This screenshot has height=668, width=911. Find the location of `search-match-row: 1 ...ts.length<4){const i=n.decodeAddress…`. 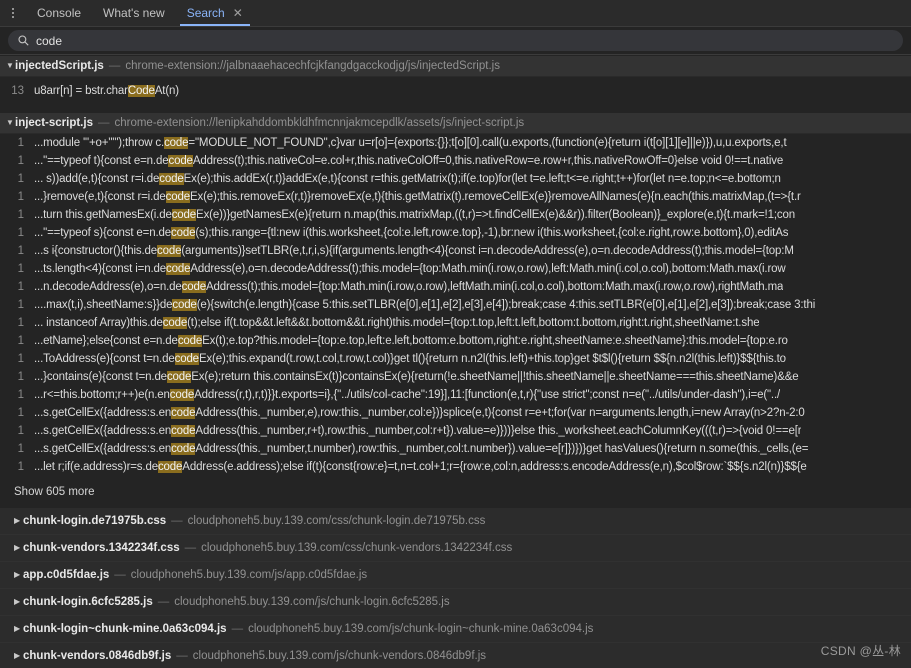

search-match-row: 1 ...ts.length<4){const i=n.decodeAddress… is located at coordinates (455, 269).